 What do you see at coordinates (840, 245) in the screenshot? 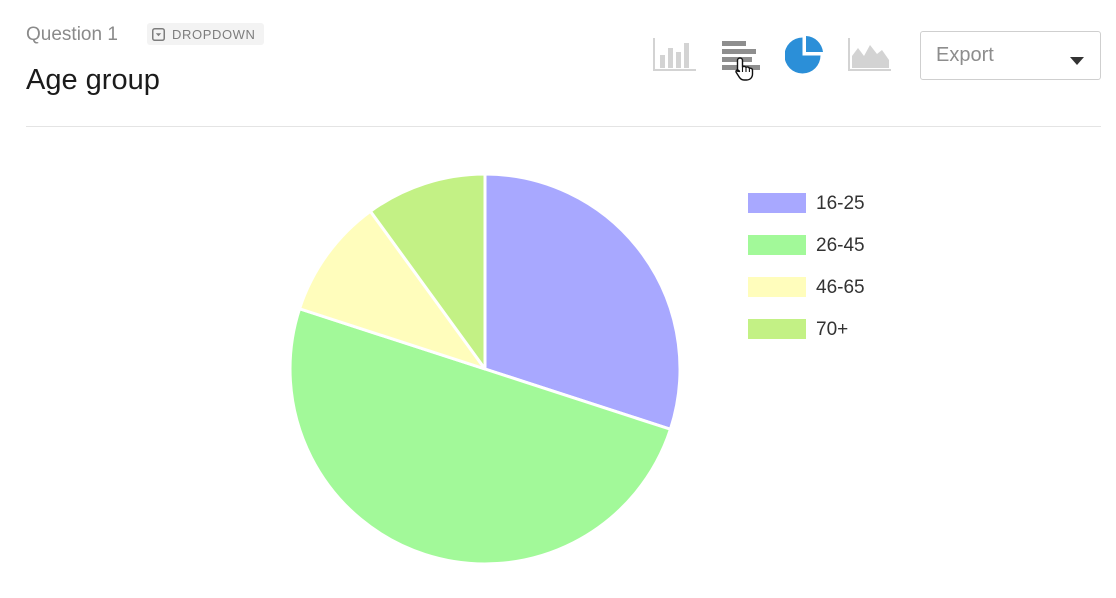
I see `legend-label: 26-45` at bounding box center [840, 245].